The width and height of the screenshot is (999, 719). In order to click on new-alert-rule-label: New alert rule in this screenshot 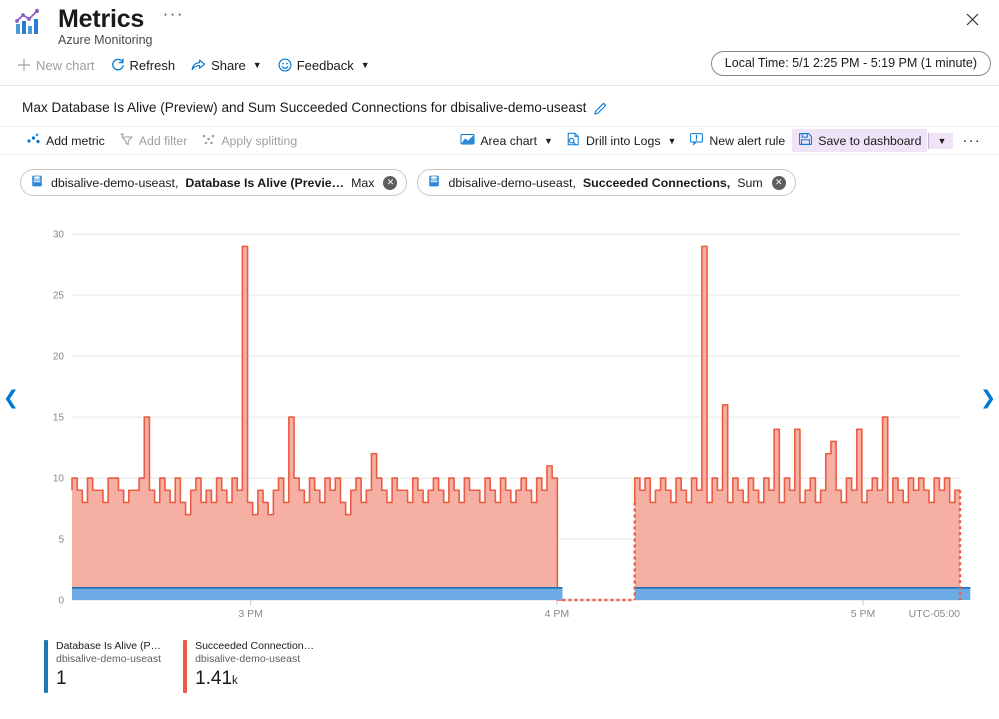, I will do `click(747, 140)`.